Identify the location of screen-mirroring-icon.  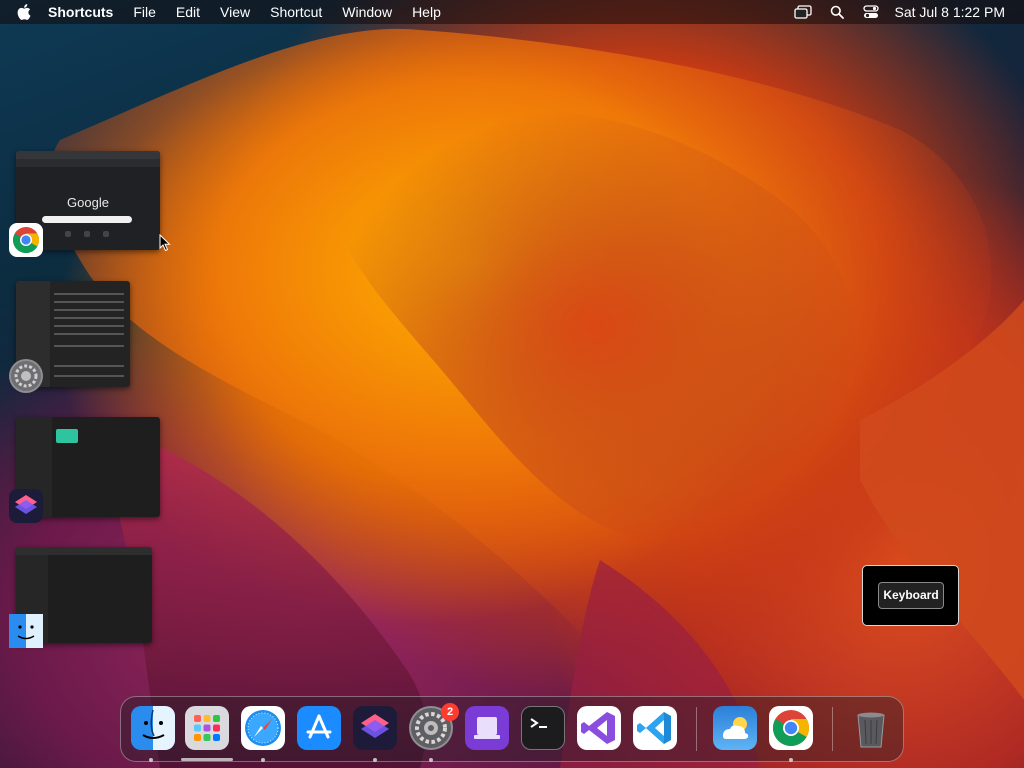
(803, 12).